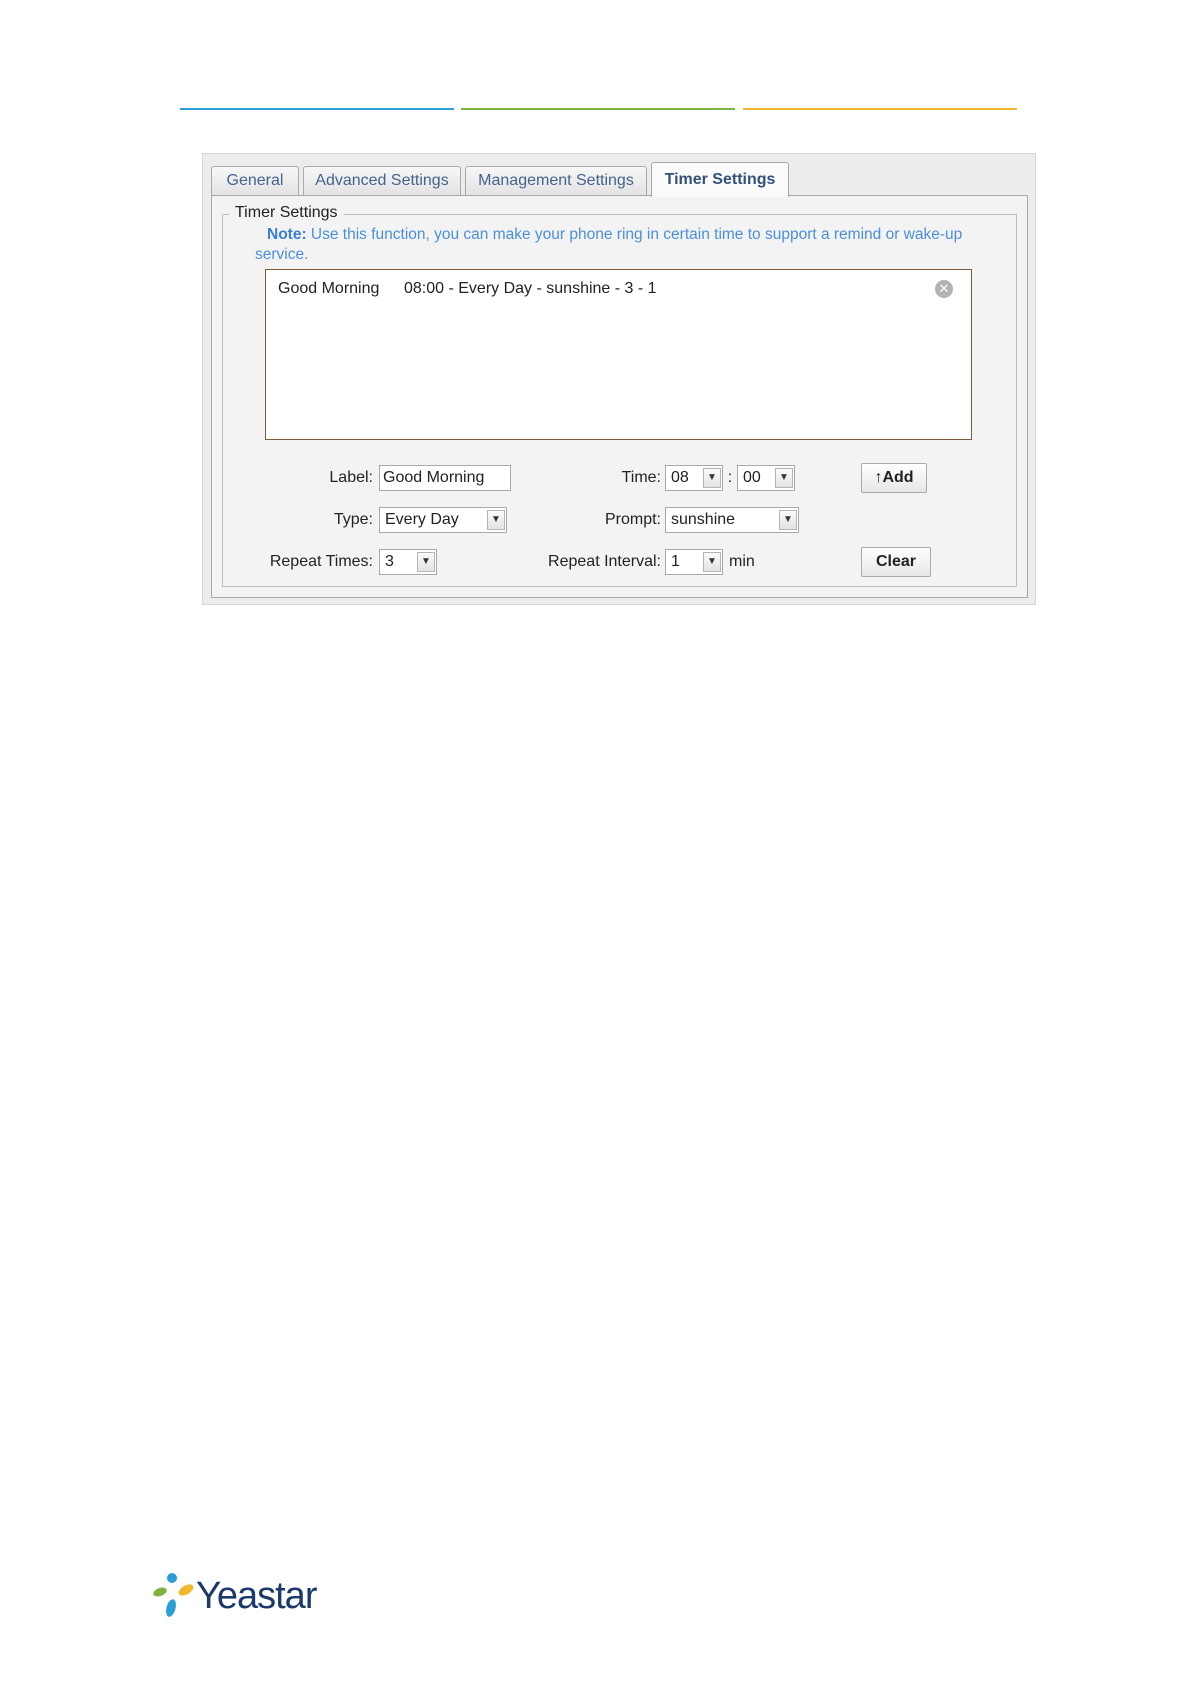  Describe the element at coordinates (752, 477) in the screenshot. I see `time-minute-value: 00` at that location.